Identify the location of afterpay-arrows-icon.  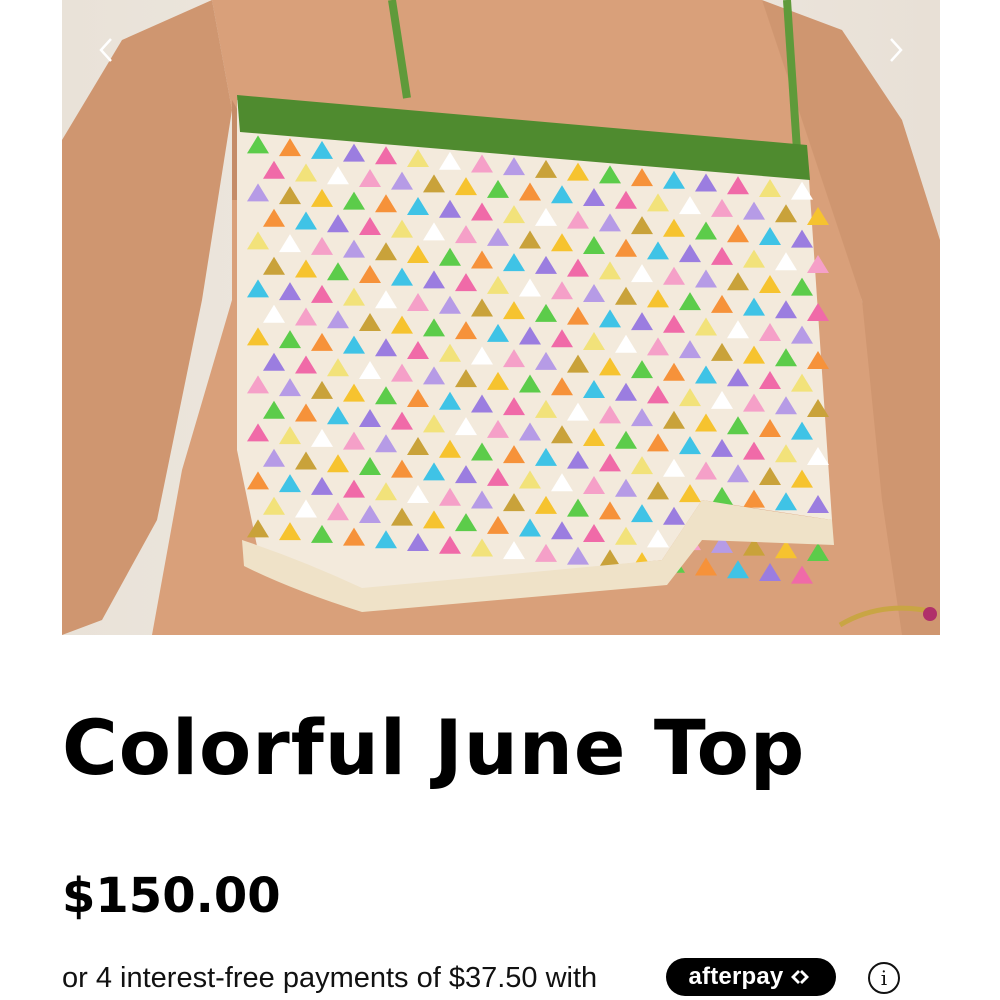
(800, 977).